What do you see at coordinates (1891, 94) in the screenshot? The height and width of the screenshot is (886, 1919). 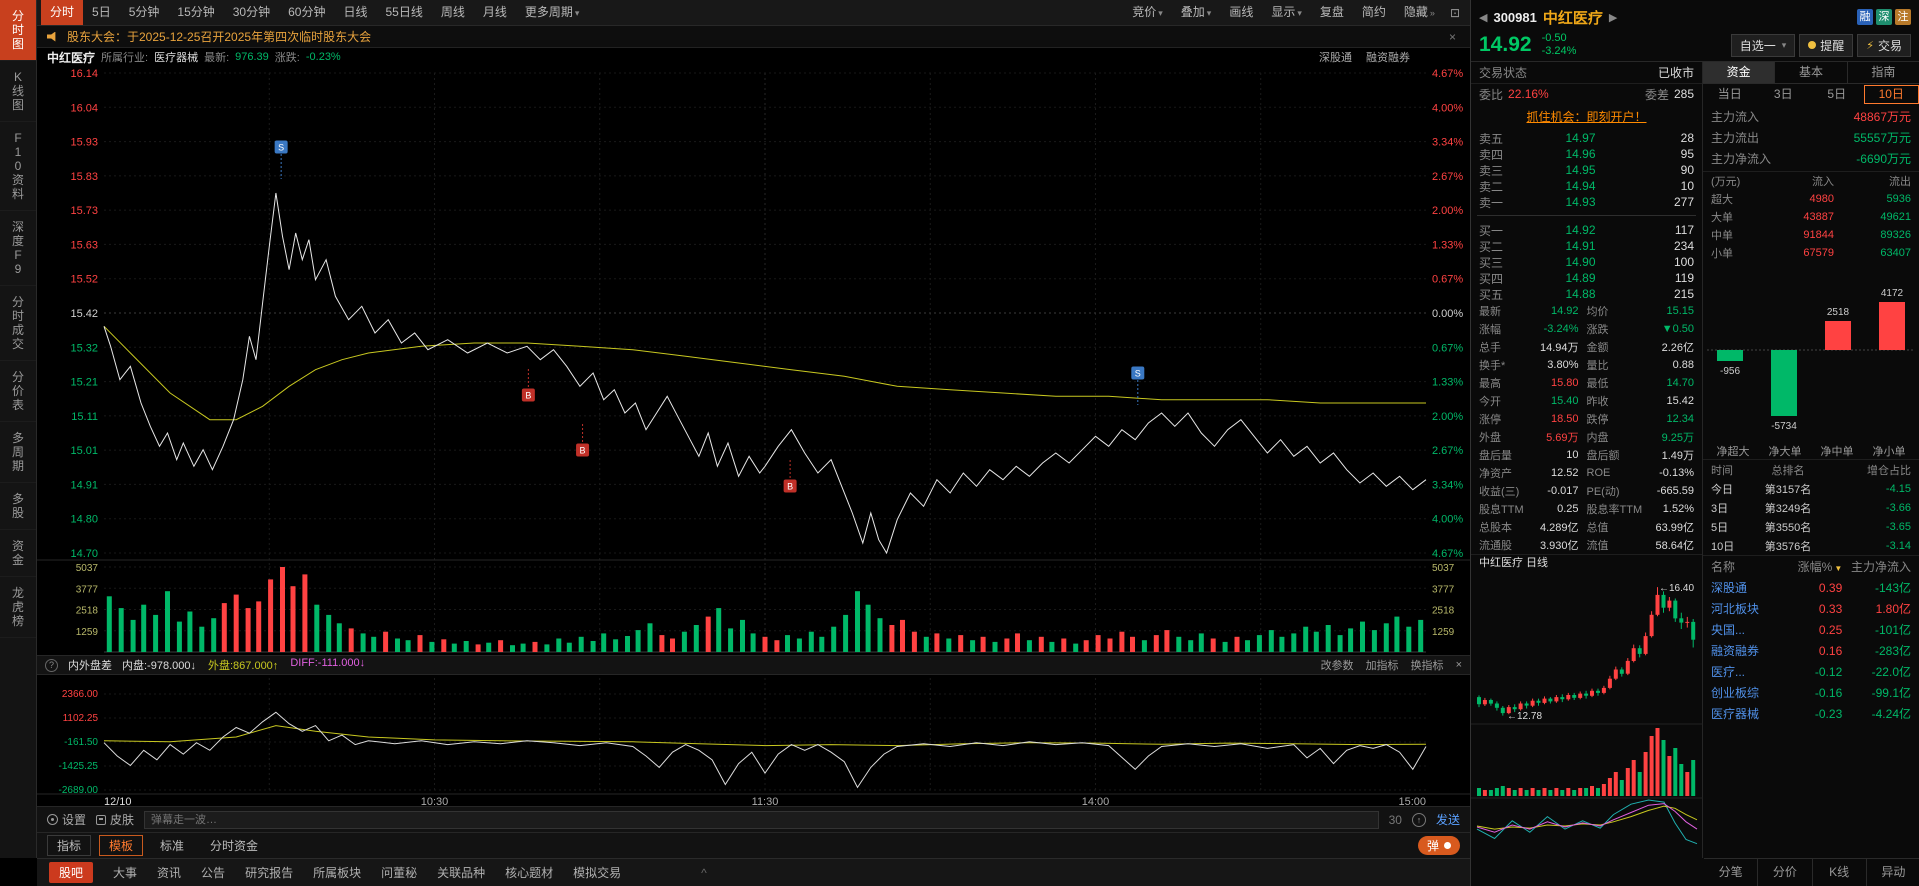 I see `fund-period-10日: 10日` at bounding box center [1891, 94].